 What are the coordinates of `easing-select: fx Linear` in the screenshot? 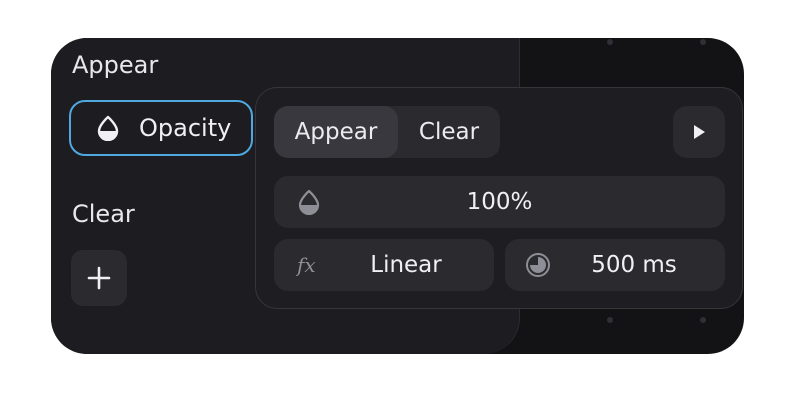 It's located at (384, 265).